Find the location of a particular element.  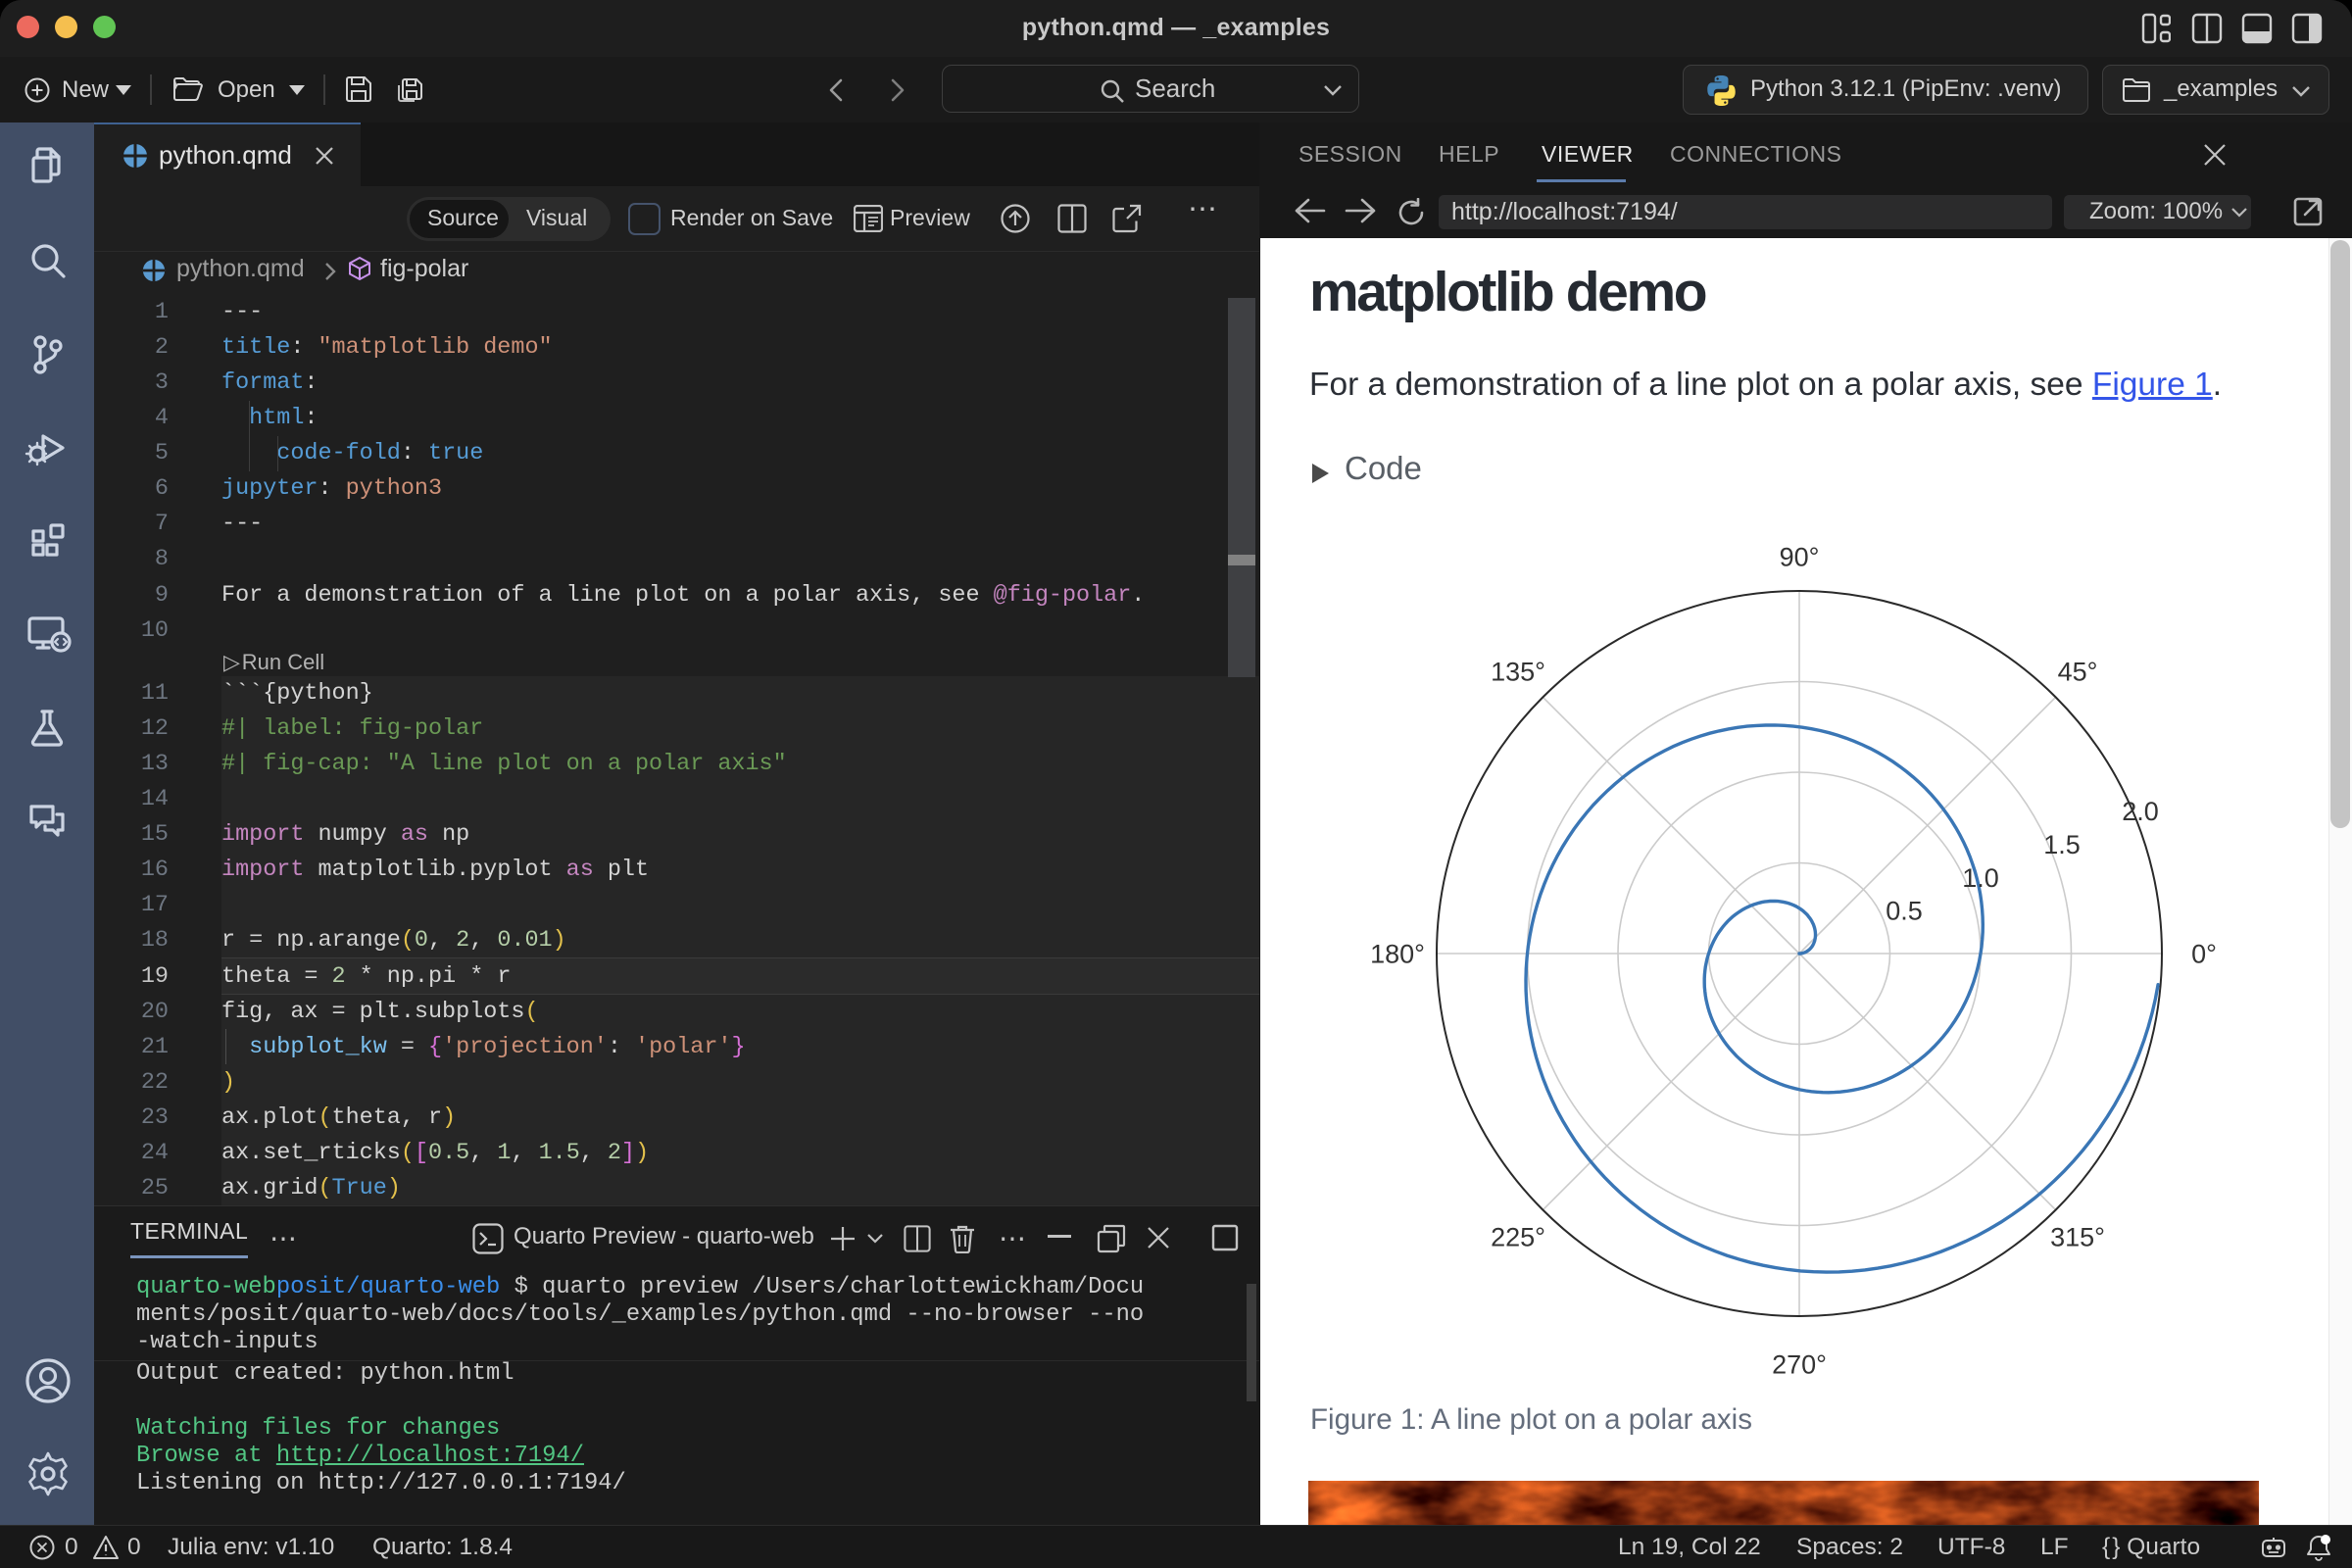

svg-text: 0° is located at coordinates (2204, 954).